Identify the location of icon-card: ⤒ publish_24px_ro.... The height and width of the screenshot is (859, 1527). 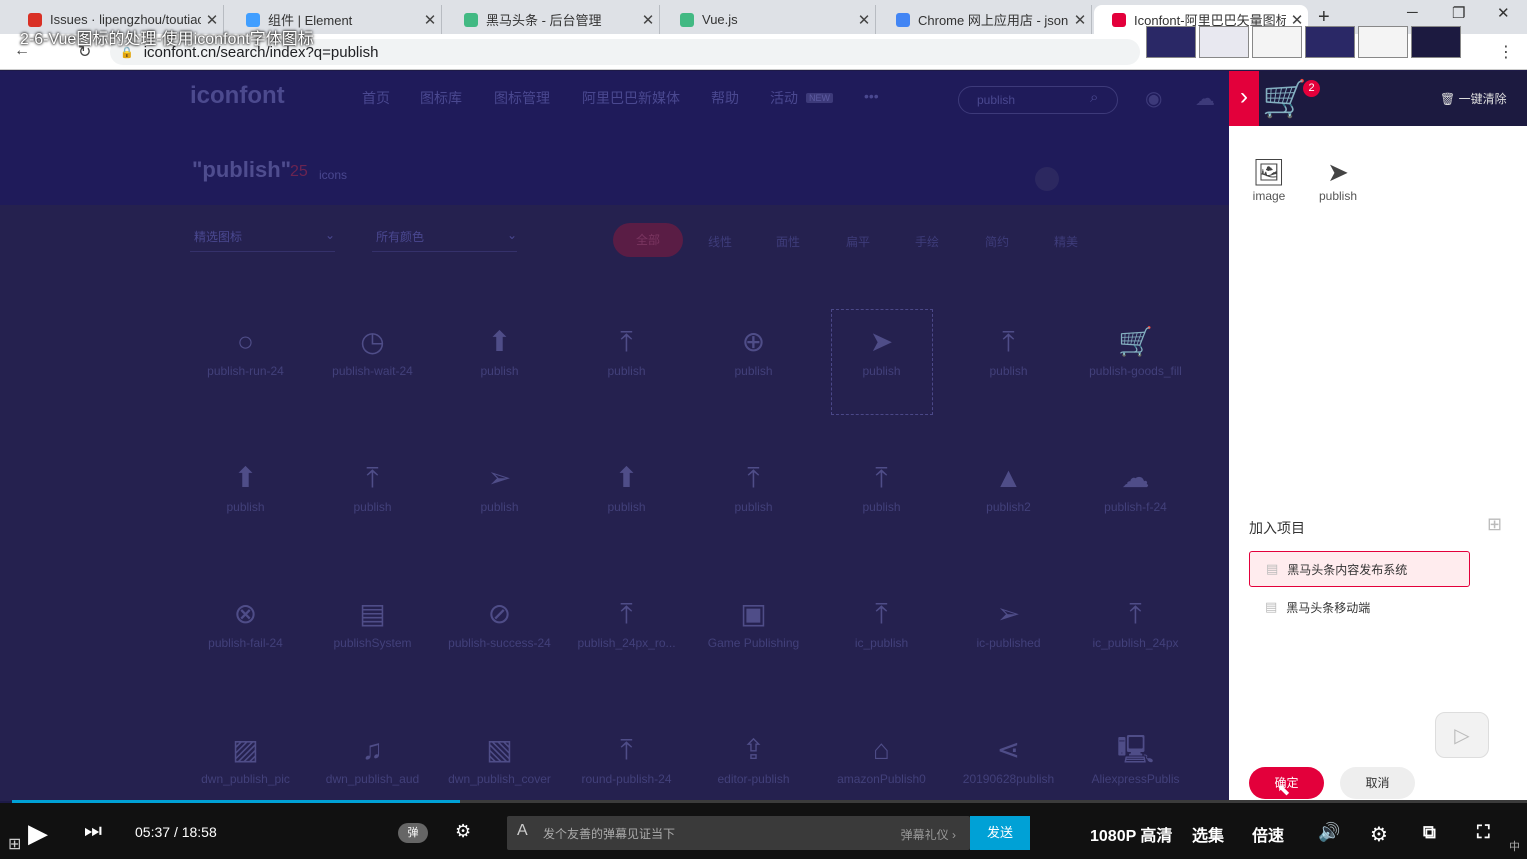
(626, 644).